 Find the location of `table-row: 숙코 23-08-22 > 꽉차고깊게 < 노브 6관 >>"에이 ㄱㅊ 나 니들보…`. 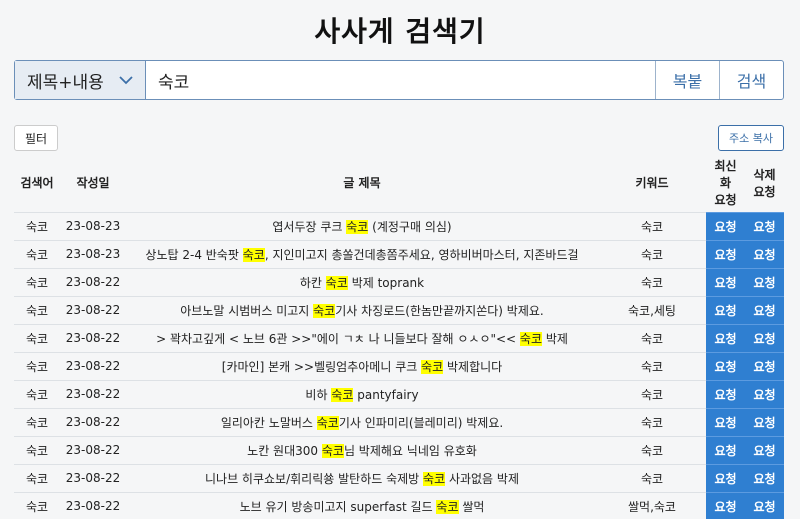

table-row: 숙코 23-08-22 > 꽉차고깊게 < 노브 6관 >>"에이 ㄱㅊ 나 니들보… is located at coordinates (399, 337).